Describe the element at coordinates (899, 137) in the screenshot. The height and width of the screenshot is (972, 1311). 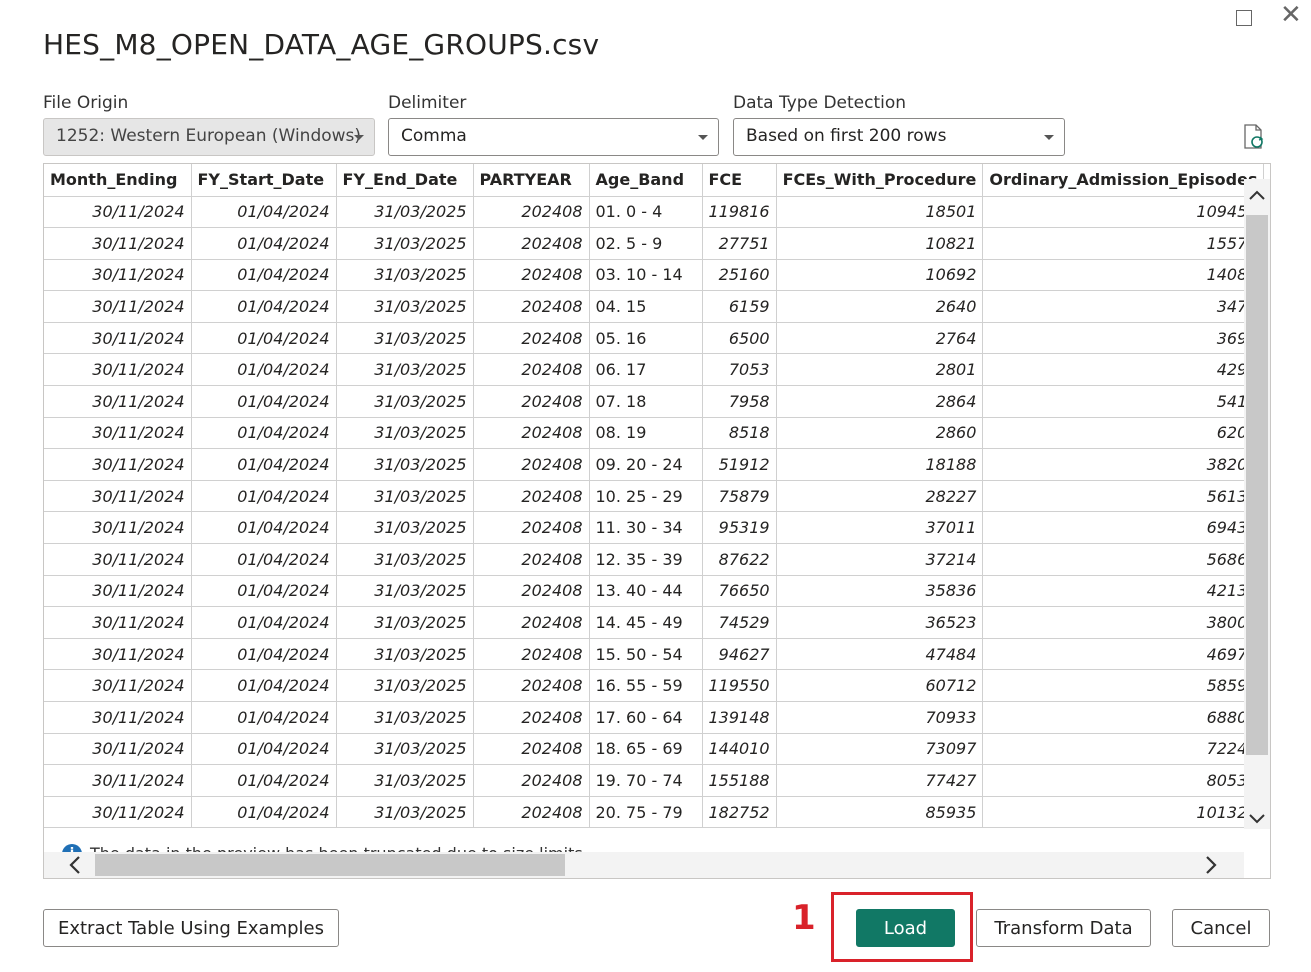
I see `data-type-detection-select: Based on first 200 rows` at that location.